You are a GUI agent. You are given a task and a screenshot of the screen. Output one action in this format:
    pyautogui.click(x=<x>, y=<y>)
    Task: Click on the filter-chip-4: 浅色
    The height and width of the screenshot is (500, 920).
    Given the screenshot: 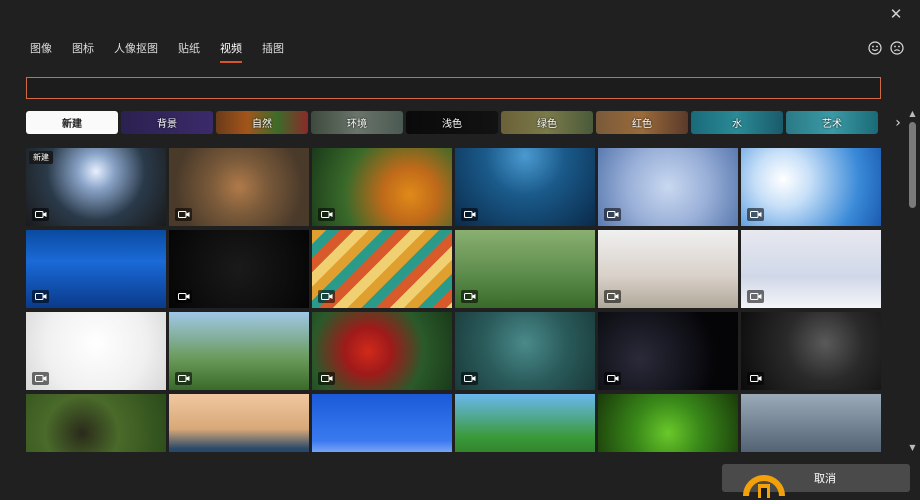 What is the action you would take?
    pyautogui.click(x=452, y=122)
    